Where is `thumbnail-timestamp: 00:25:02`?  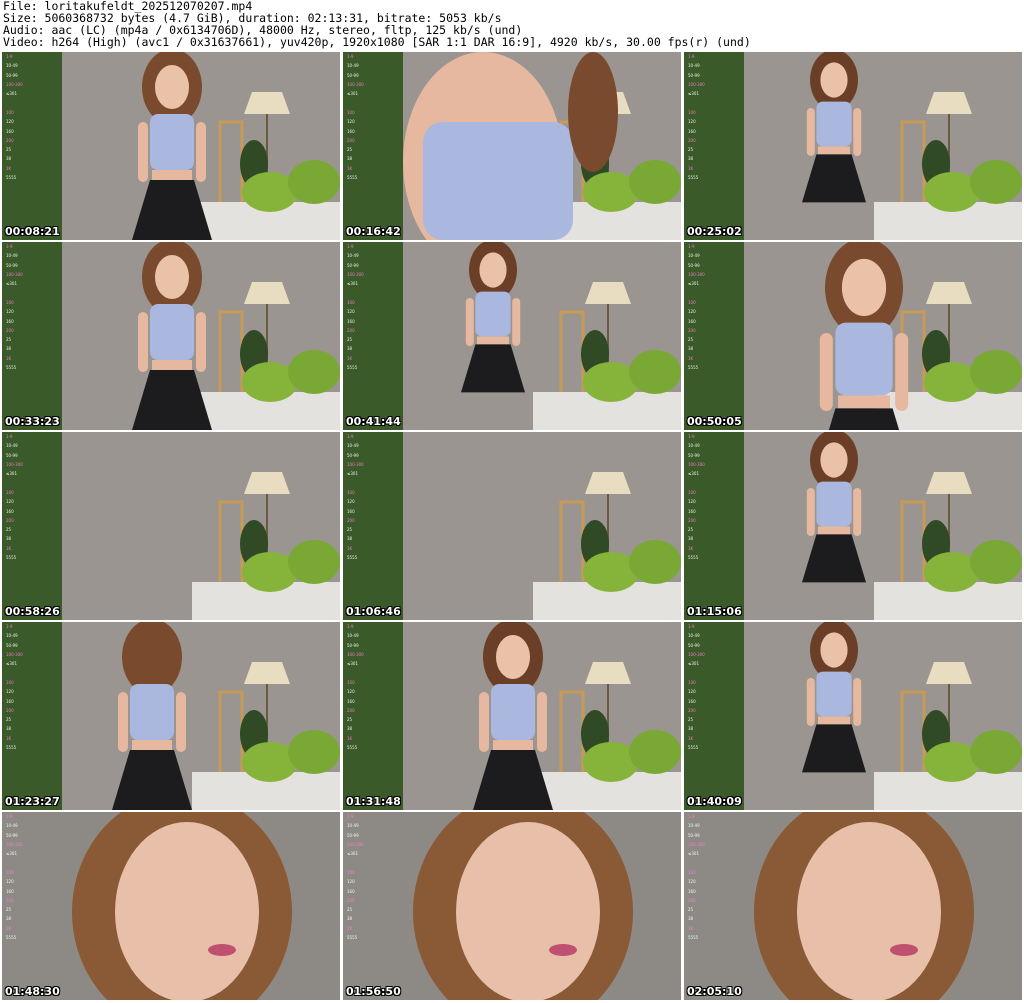
thumbnail-timestamp: 00:25:02 is located at coordinates (714, 231).